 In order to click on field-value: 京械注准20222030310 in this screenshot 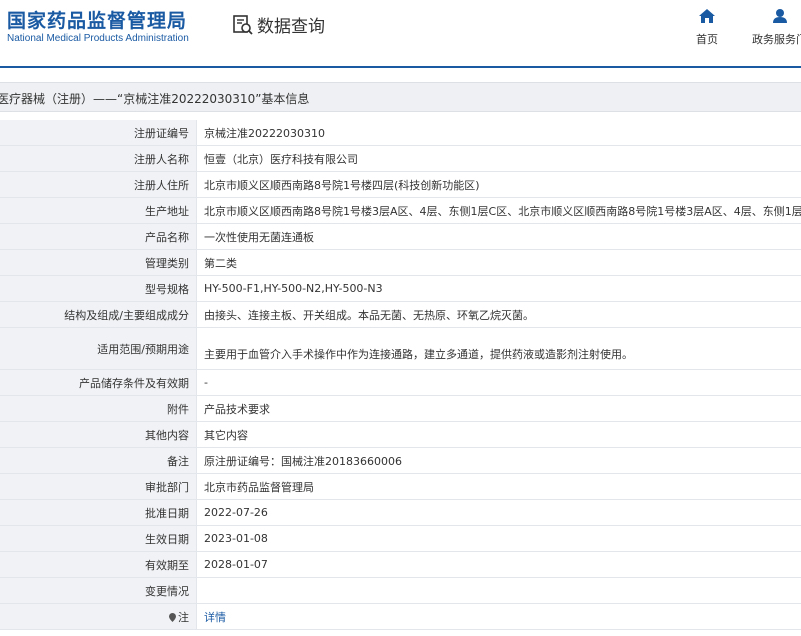, I will do `click(264, 133)`.